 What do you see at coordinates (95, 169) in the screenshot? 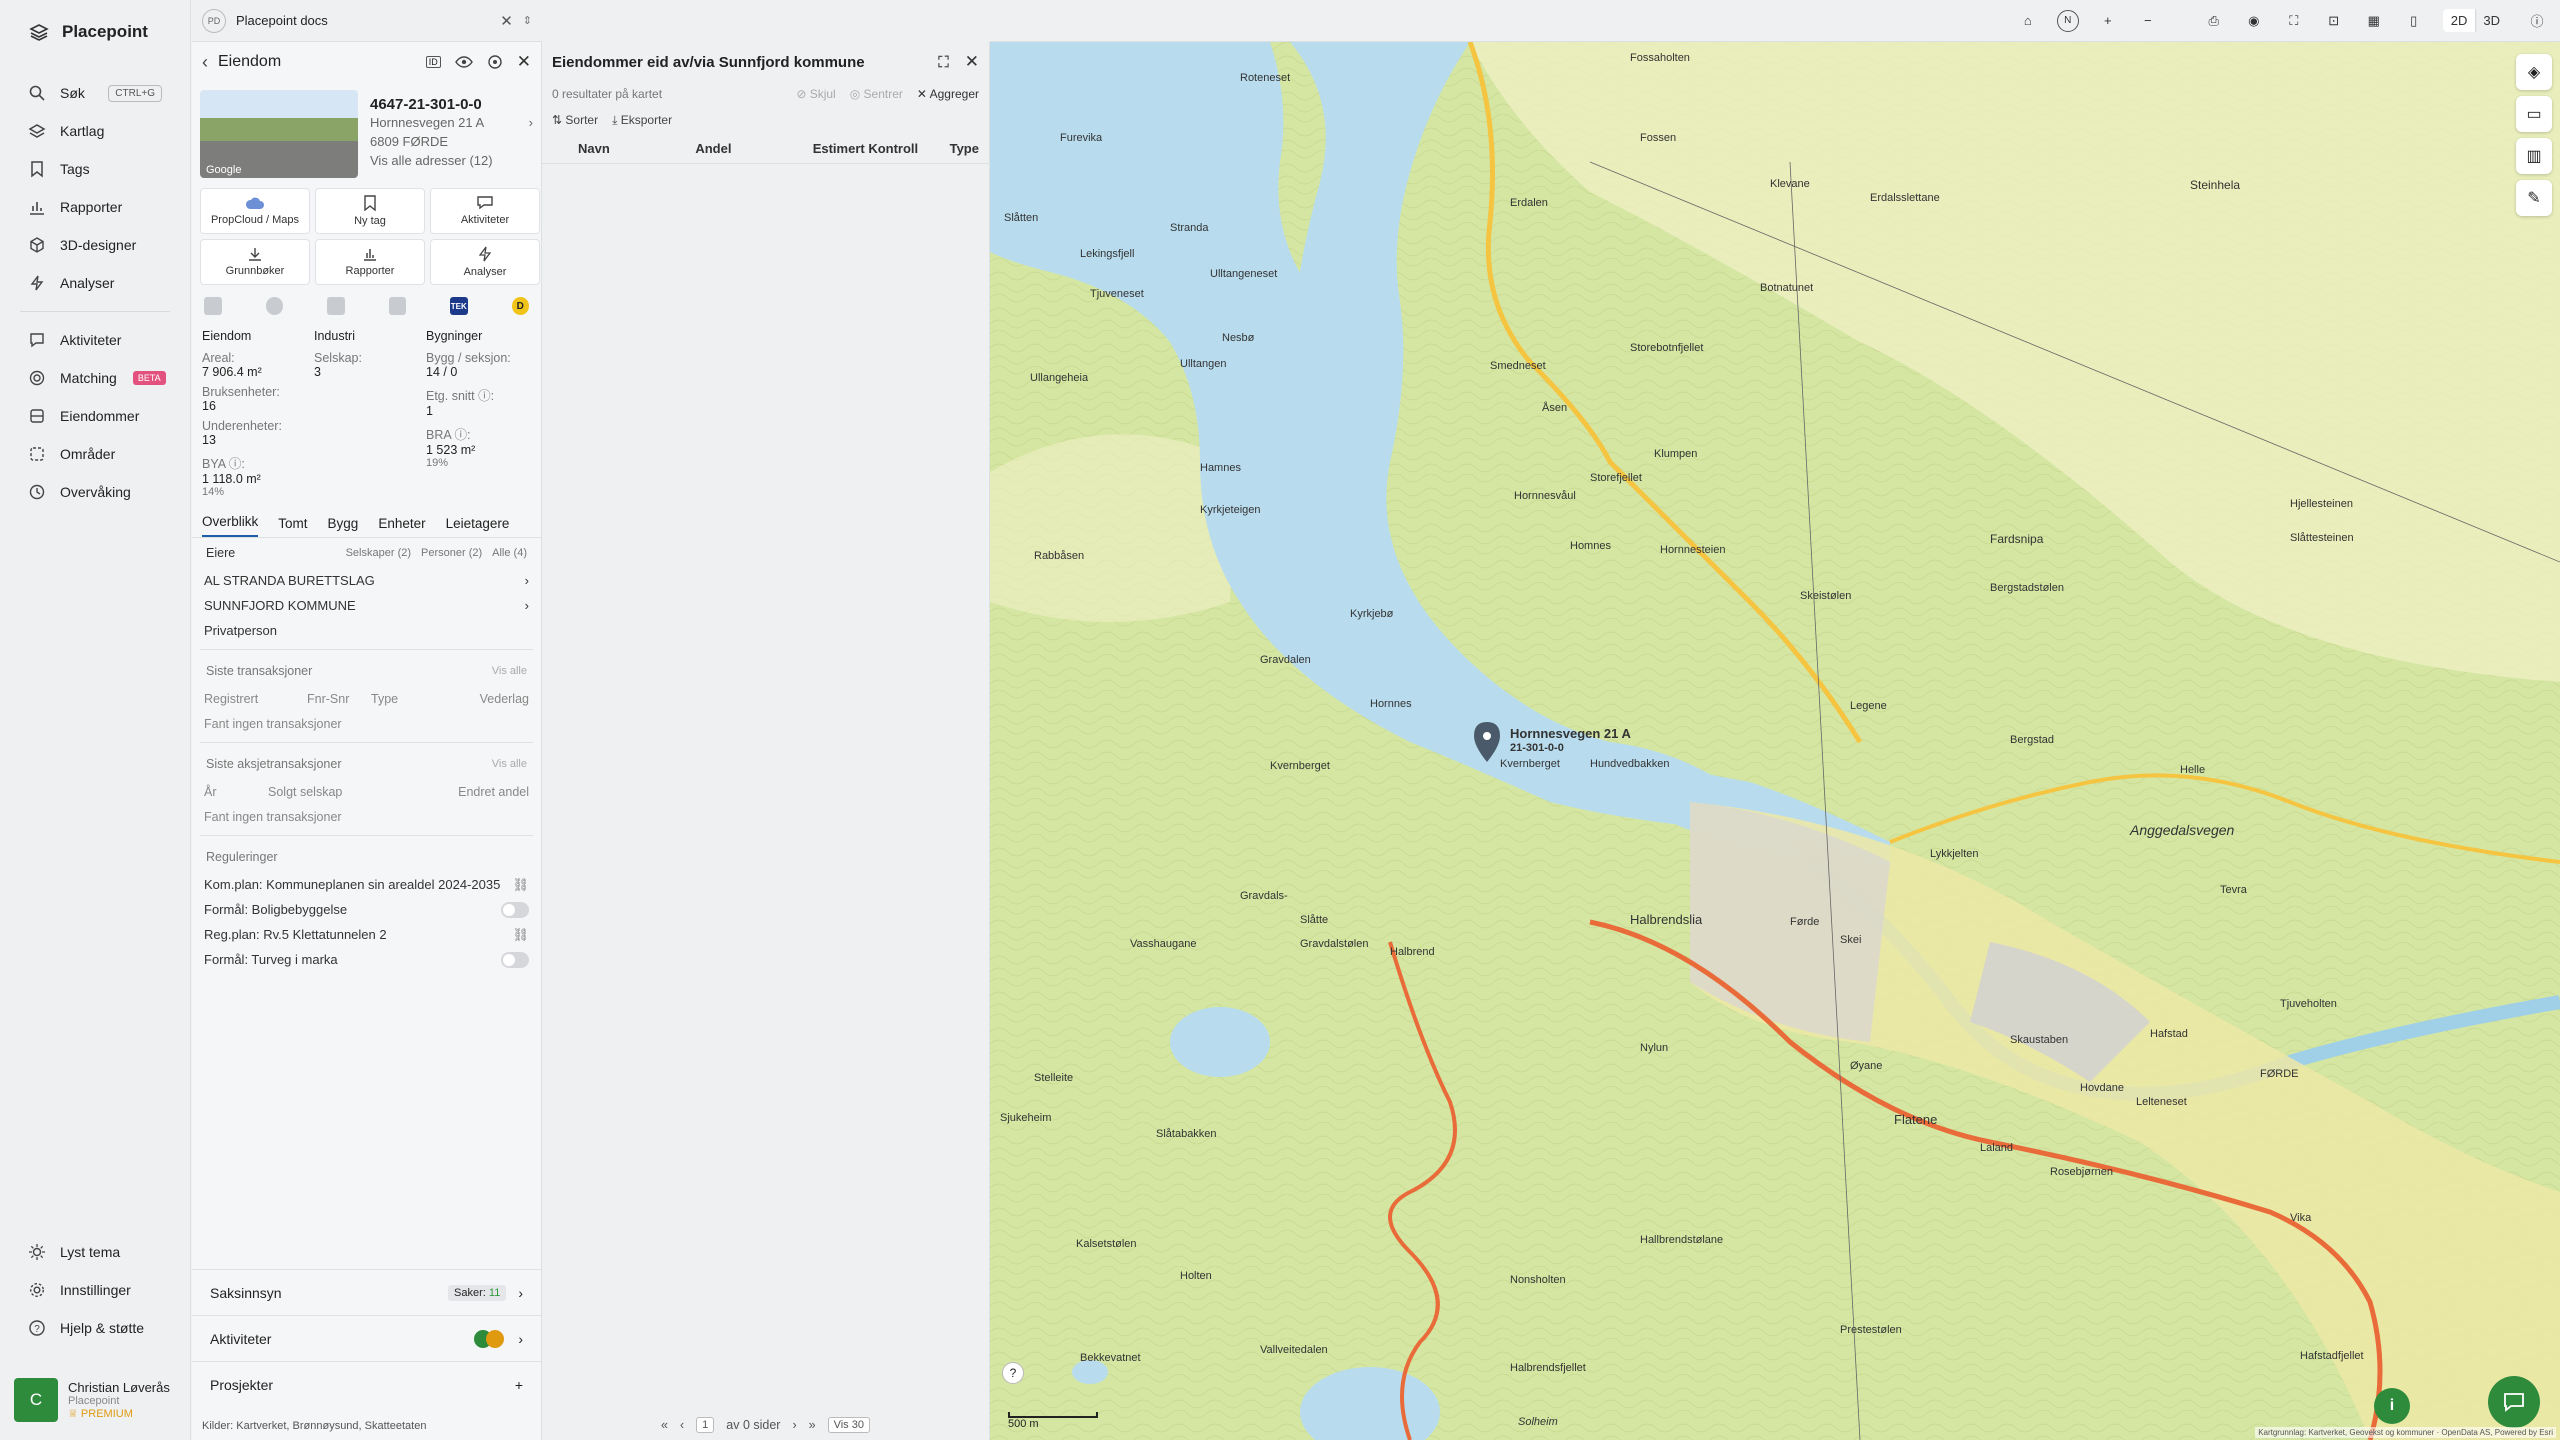
I see `nav-item-tags: Tags` at bounding box center [95, 169].